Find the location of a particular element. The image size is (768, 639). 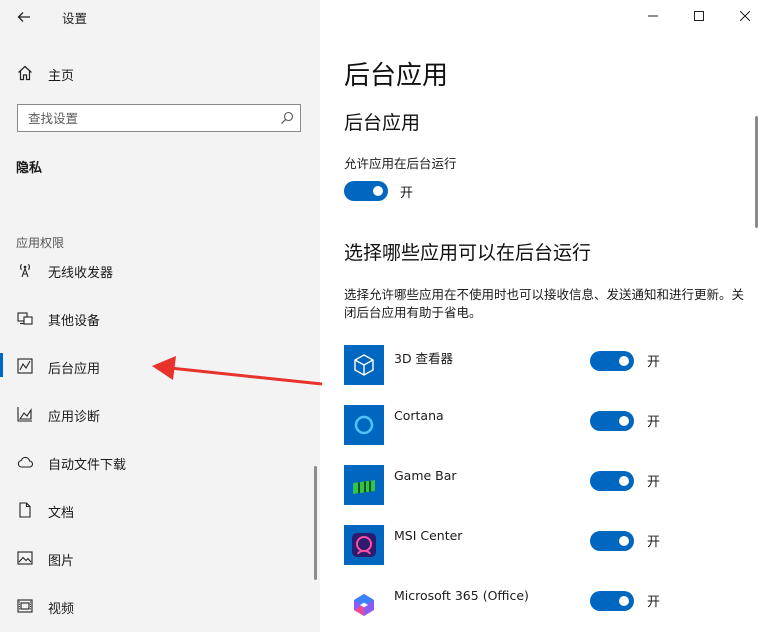

game-bar-icon is located at coordinates (364, 487).